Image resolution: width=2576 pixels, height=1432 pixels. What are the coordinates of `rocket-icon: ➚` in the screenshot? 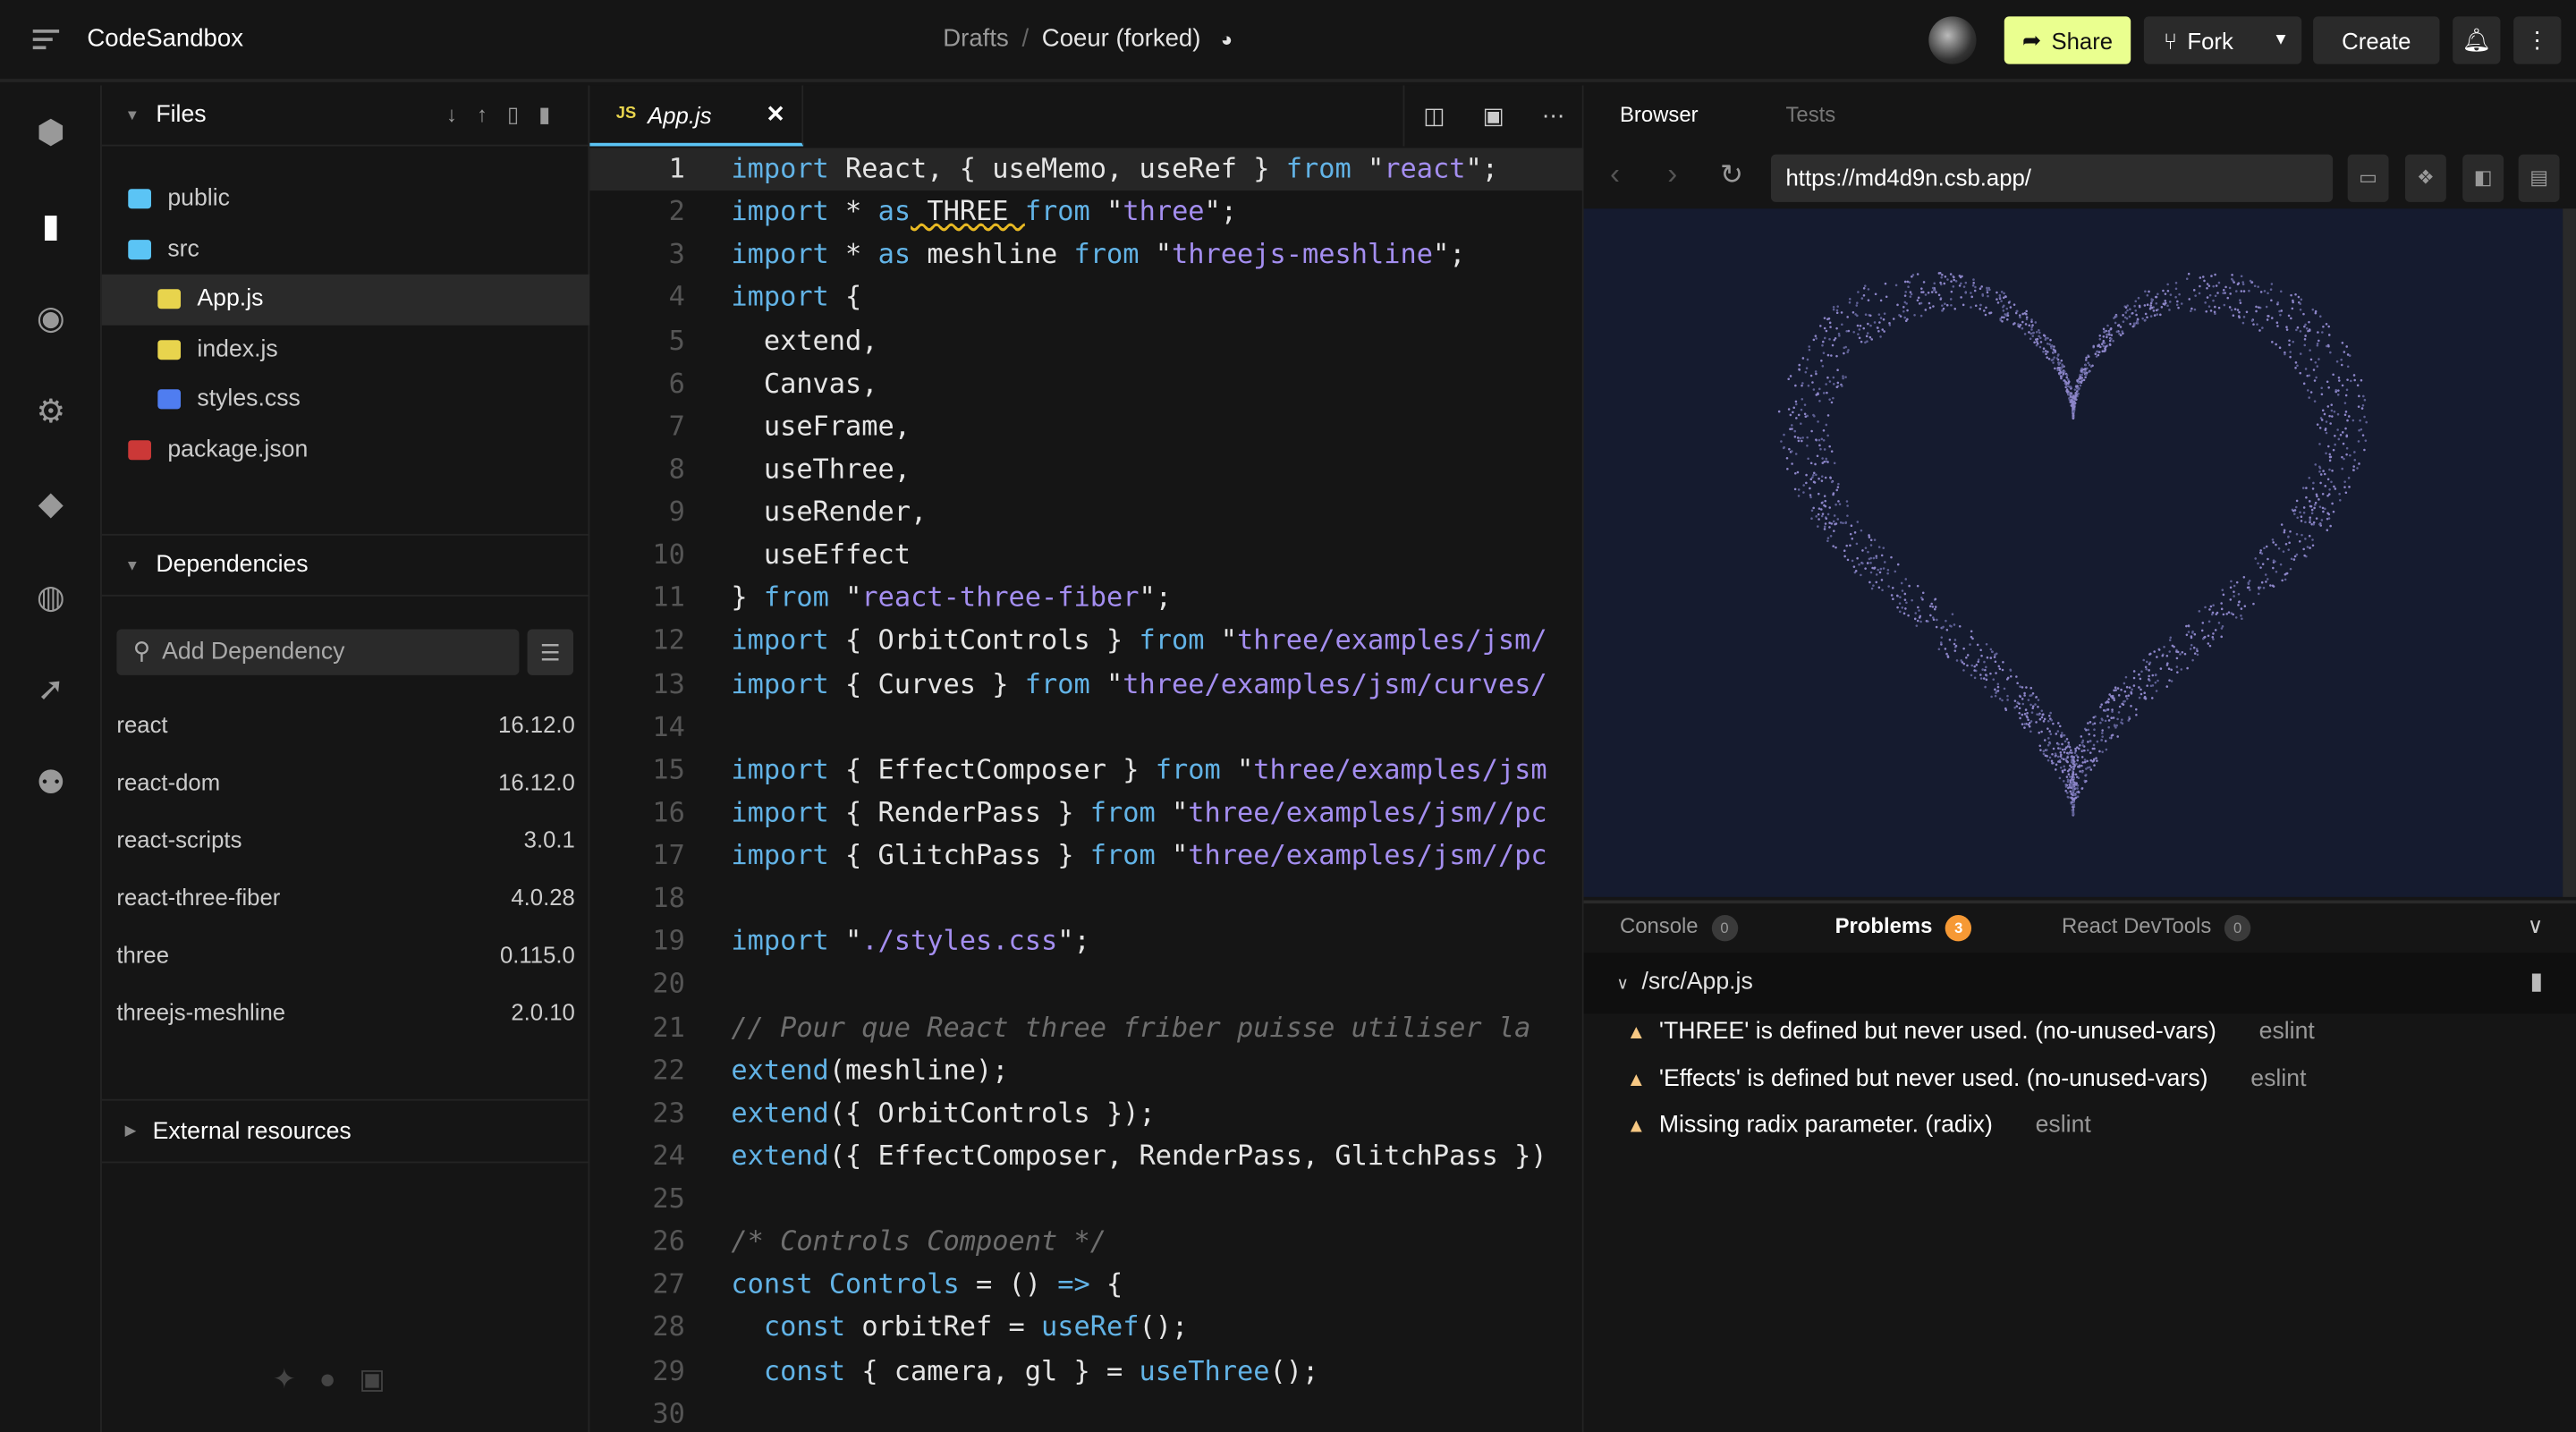 It's located at (51, 690).